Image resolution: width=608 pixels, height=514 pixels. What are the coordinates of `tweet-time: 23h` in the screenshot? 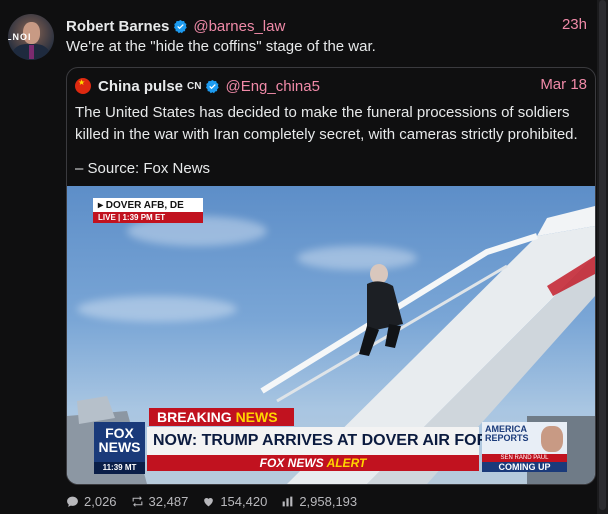 It's located at (574, 24).